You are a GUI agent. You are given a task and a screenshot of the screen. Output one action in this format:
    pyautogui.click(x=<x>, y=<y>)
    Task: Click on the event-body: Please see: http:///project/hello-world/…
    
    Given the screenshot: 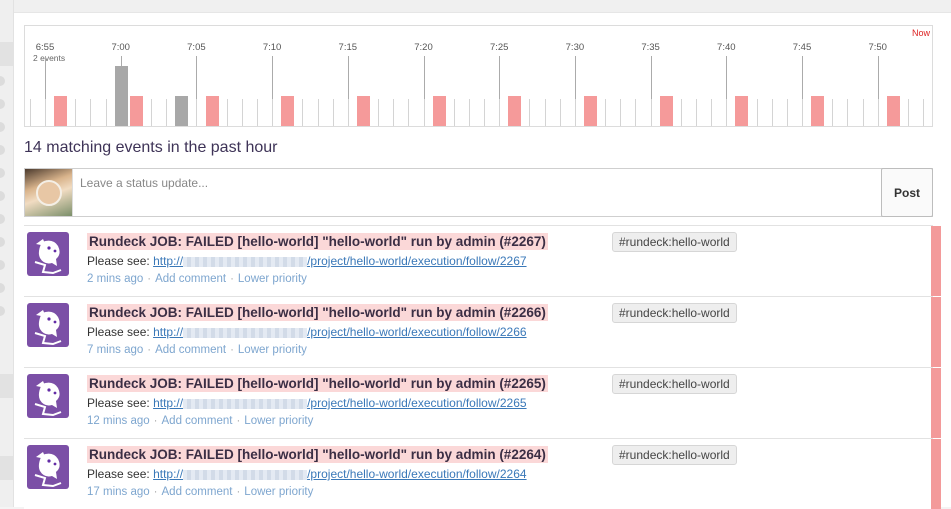 What is the action you would take?
    pyautogui.click(x=307, y=332)
    